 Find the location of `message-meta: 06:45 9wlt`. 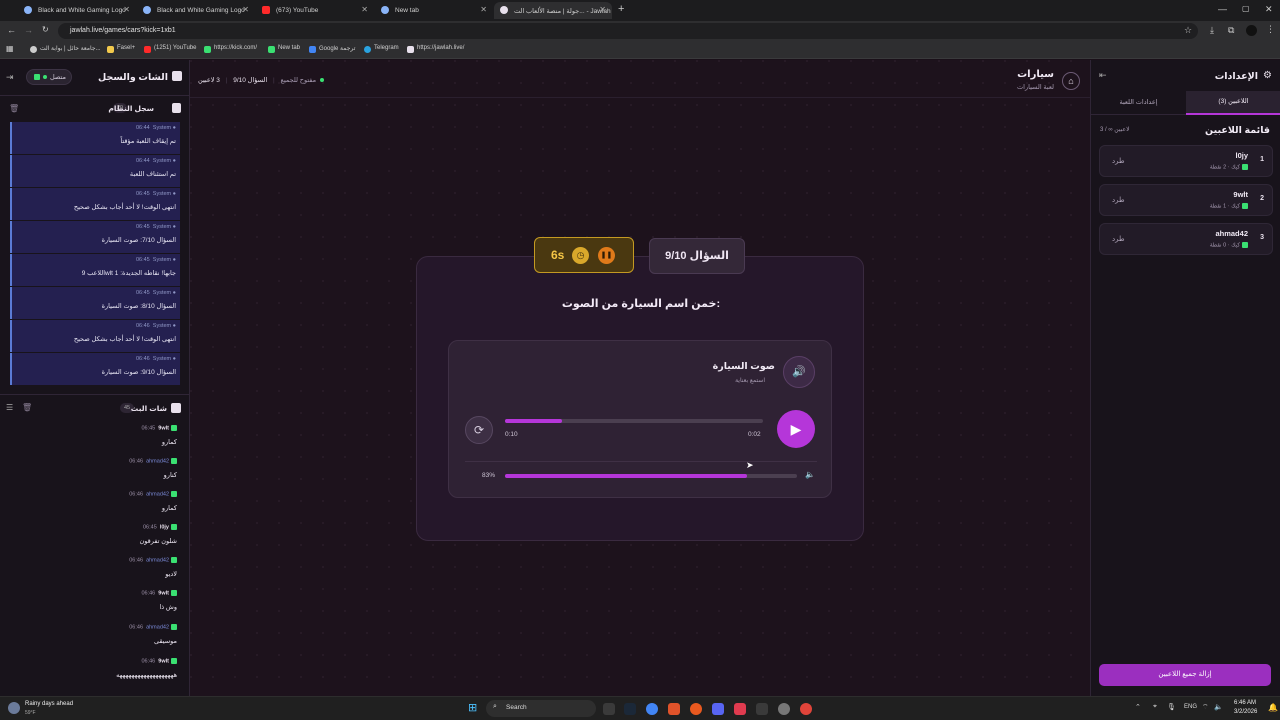

message-meta: 06:45 9wlt is located at coordinates (159, 428).